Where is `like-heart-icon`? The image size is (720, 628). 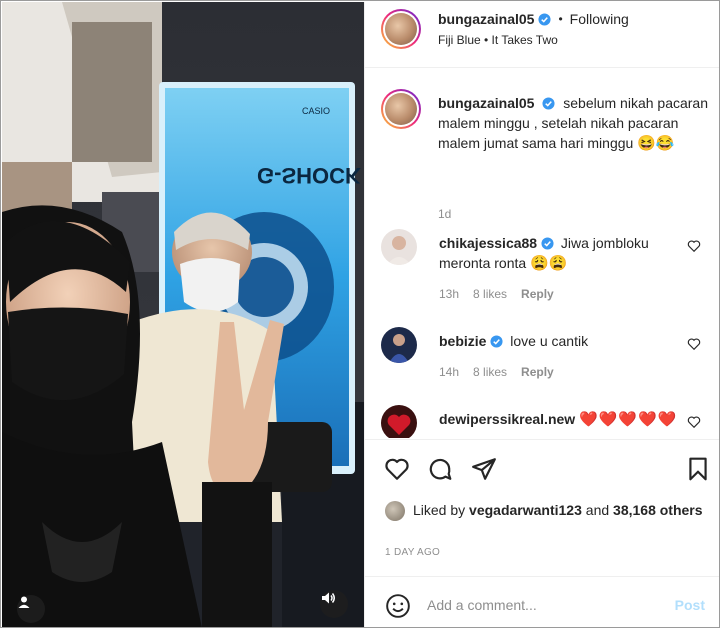
like-heart-icon is located at coordinates (397, 469).